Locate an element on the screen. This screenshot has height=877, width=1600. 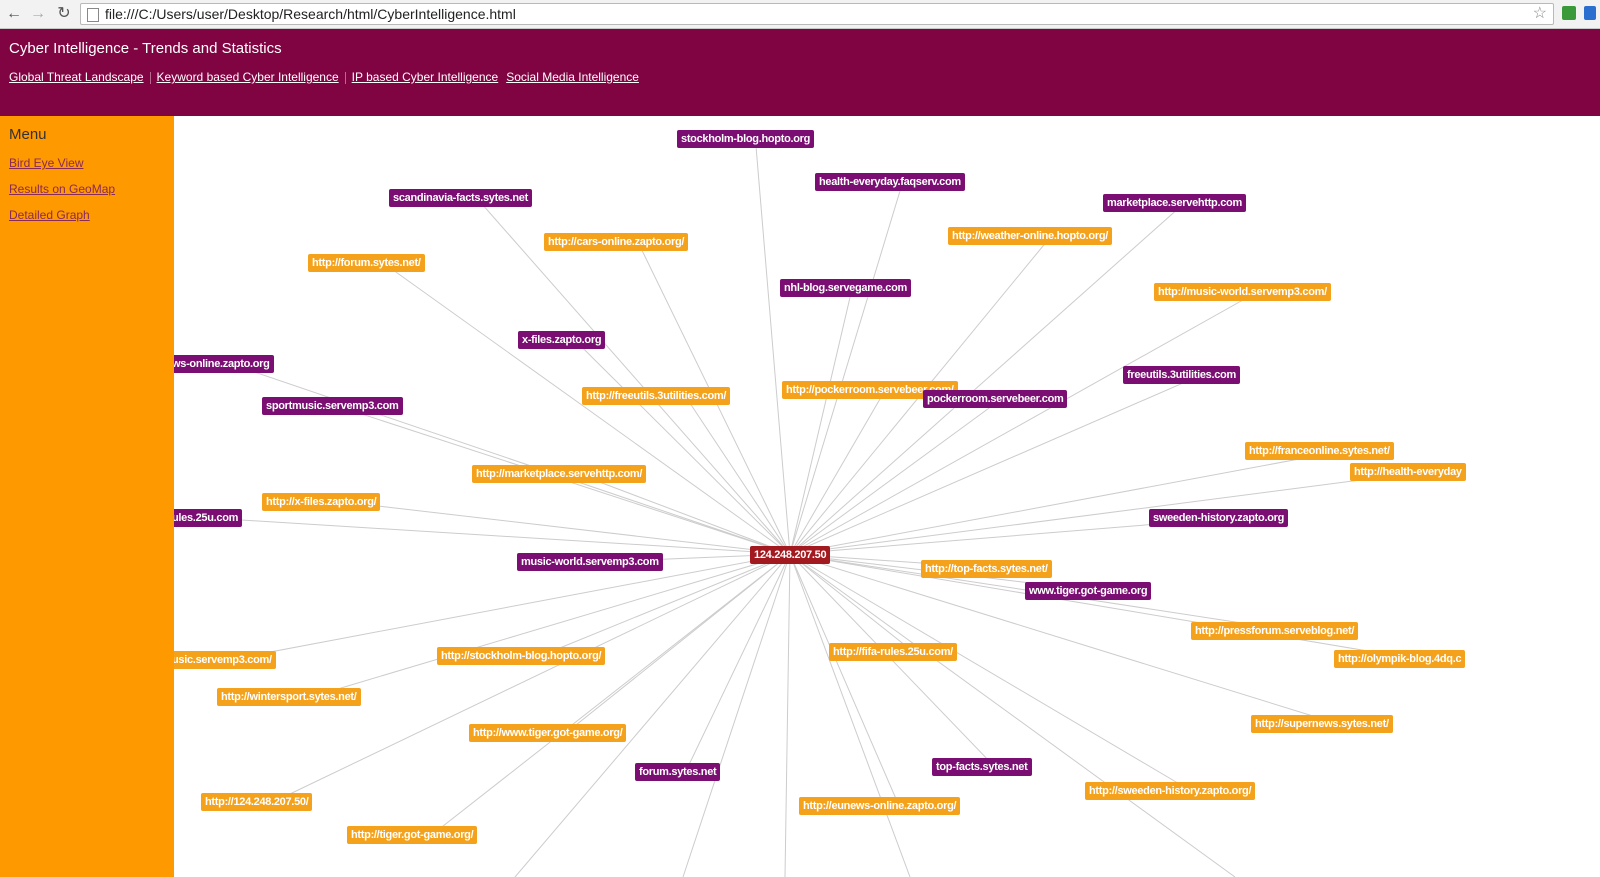
nav-link-social-media-intelligence: Social Media Intelligence is located at coordinates (572, 77).